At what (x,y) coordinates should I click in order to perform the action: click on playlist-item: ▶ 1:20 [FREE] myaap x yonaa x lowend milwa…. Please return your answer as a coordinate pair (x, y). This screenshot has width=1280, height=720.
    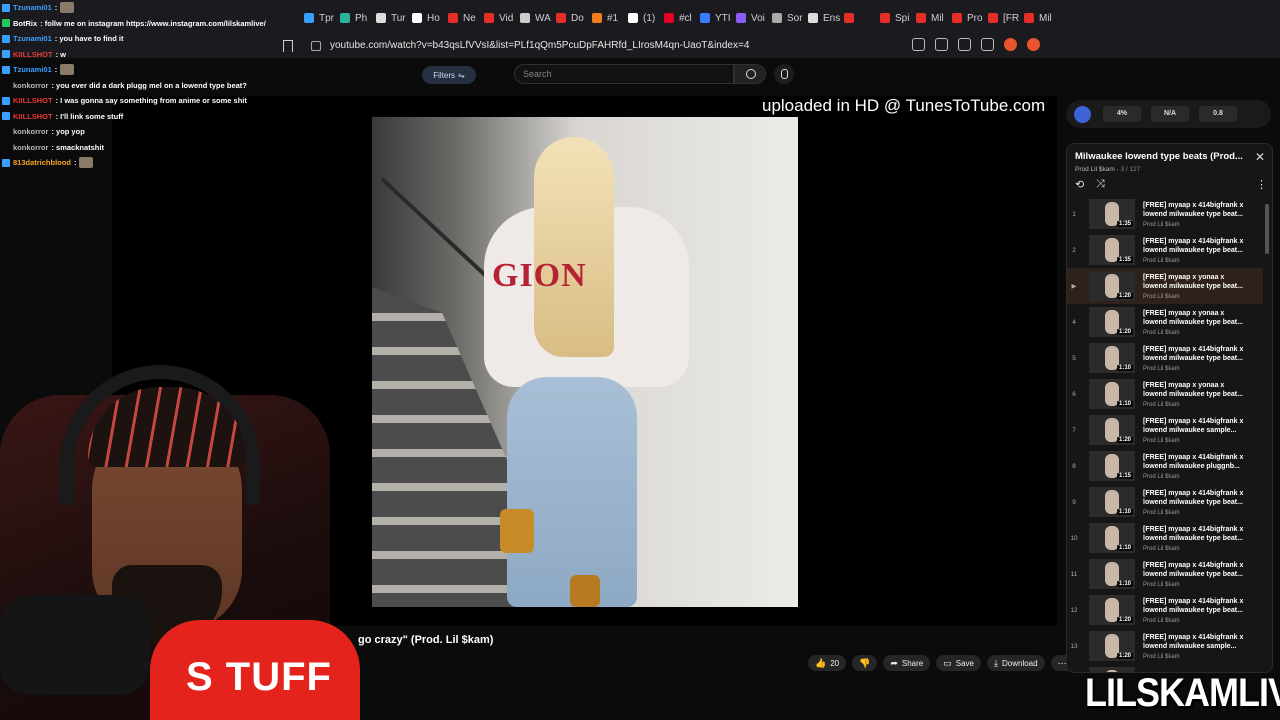
    Looking at the image, I should click on (1165, 286).